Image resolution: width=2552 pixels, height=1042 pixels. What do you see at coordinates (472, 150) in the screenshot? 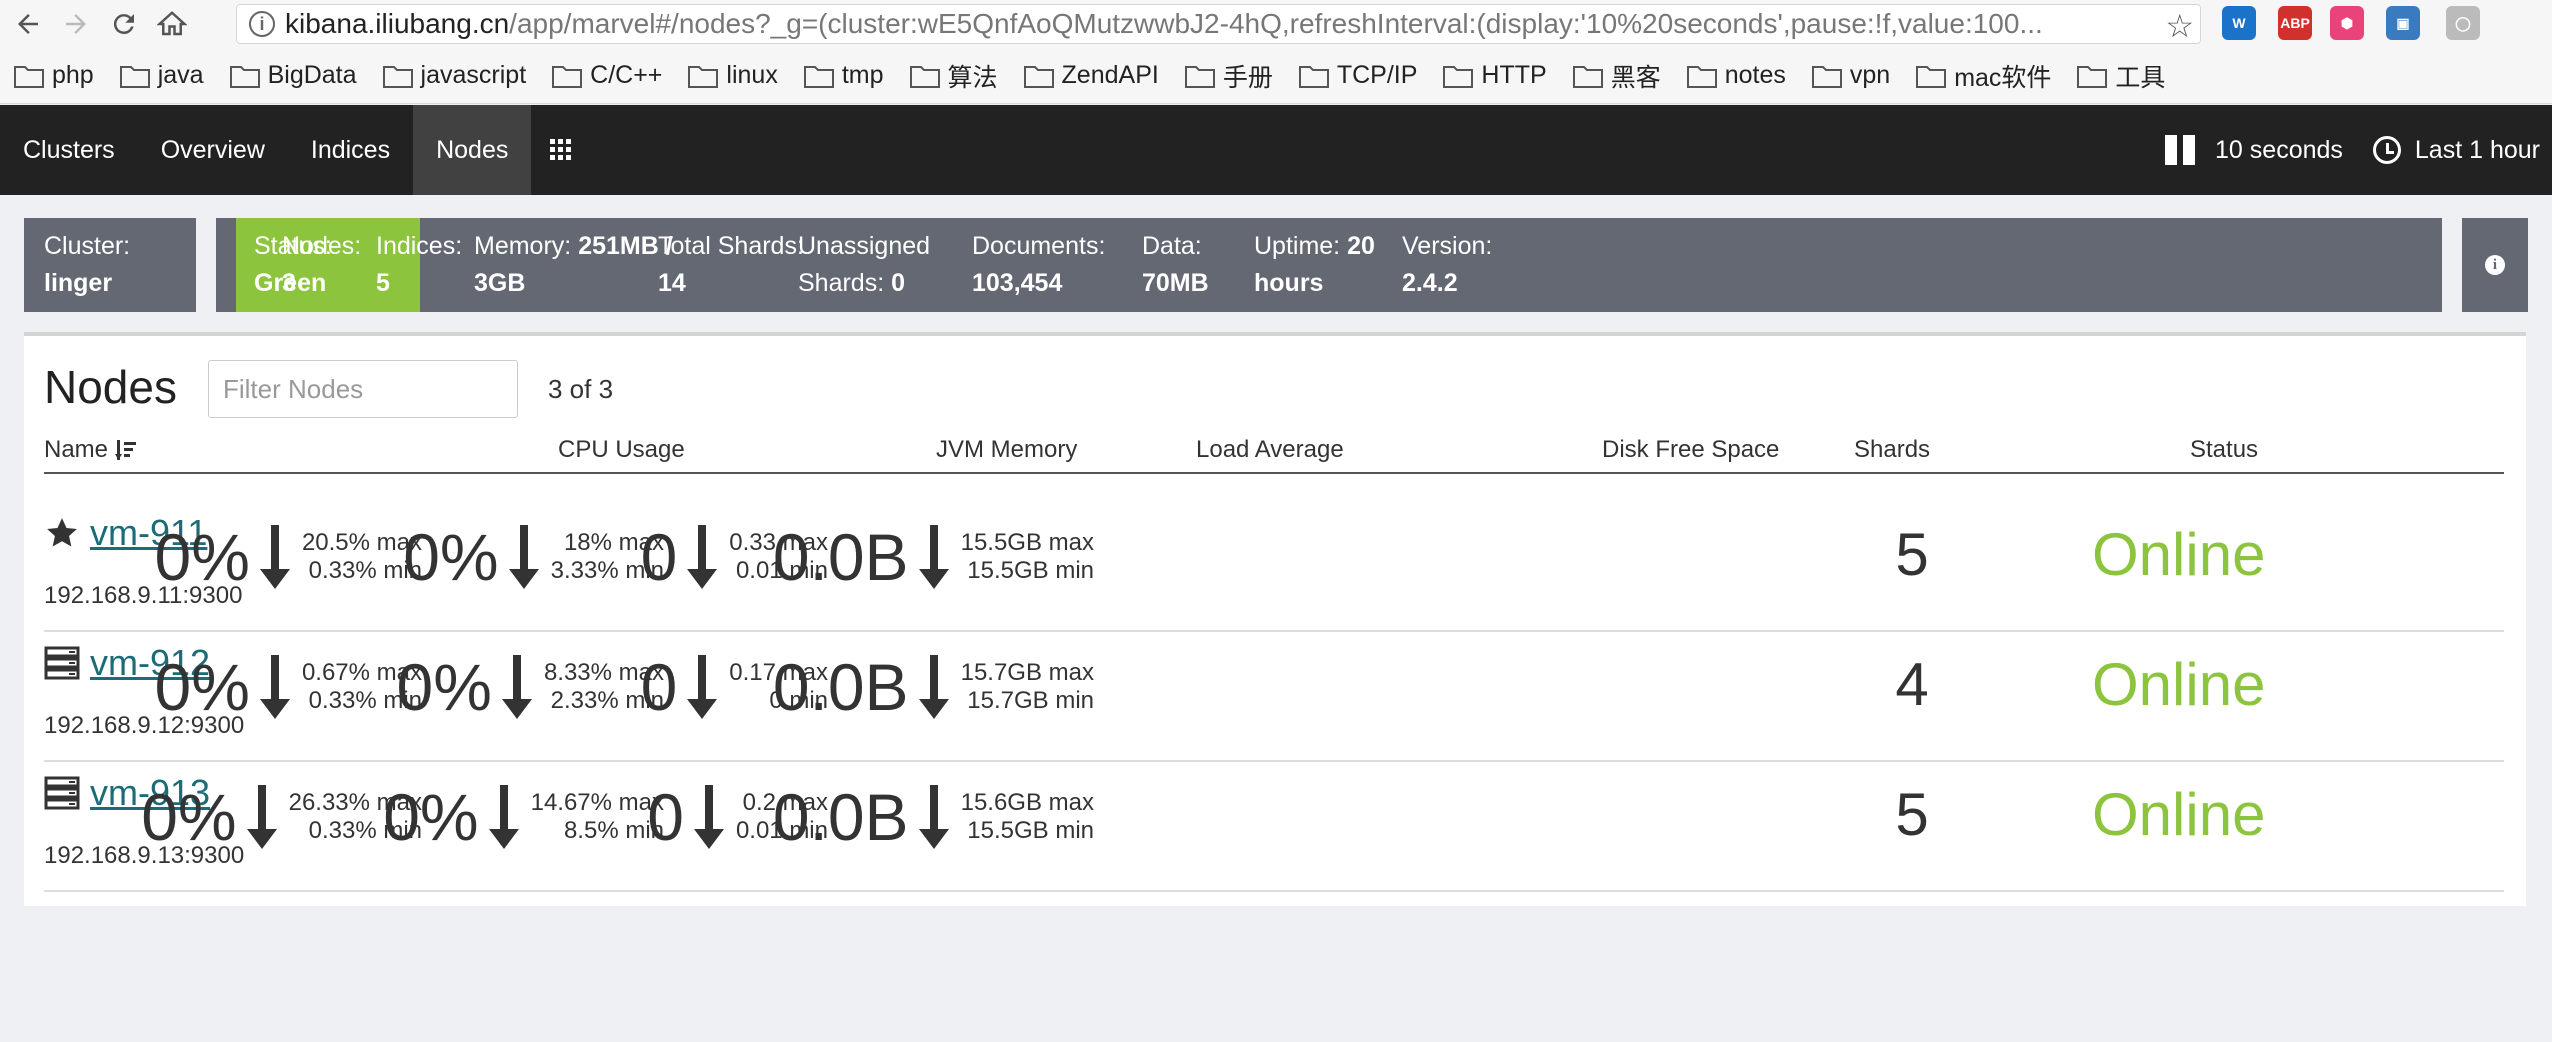
I see `tab-nodes: Nodes` at bounding box center [472, 150].